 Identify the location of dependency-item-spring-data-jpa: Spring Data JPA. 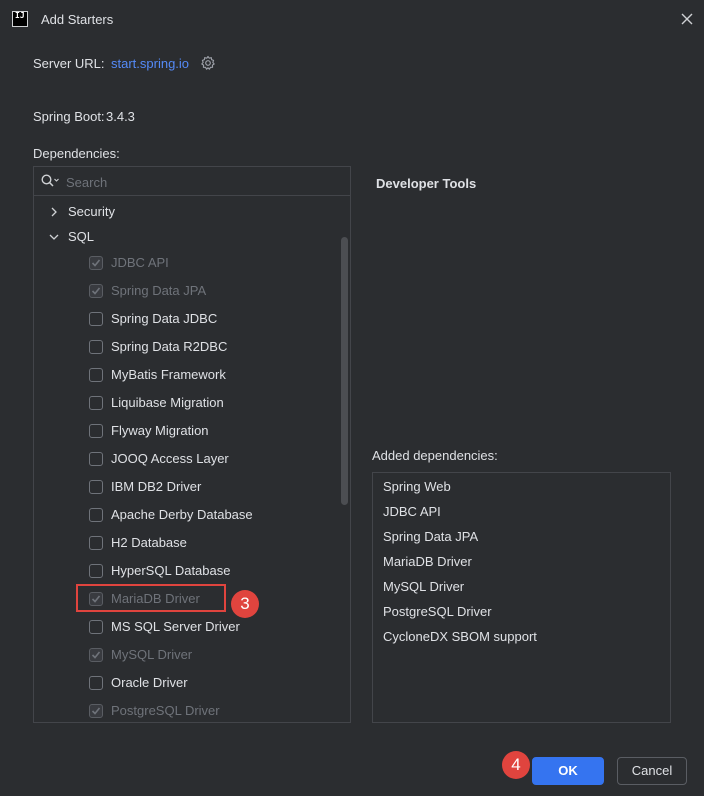
(187, 291).